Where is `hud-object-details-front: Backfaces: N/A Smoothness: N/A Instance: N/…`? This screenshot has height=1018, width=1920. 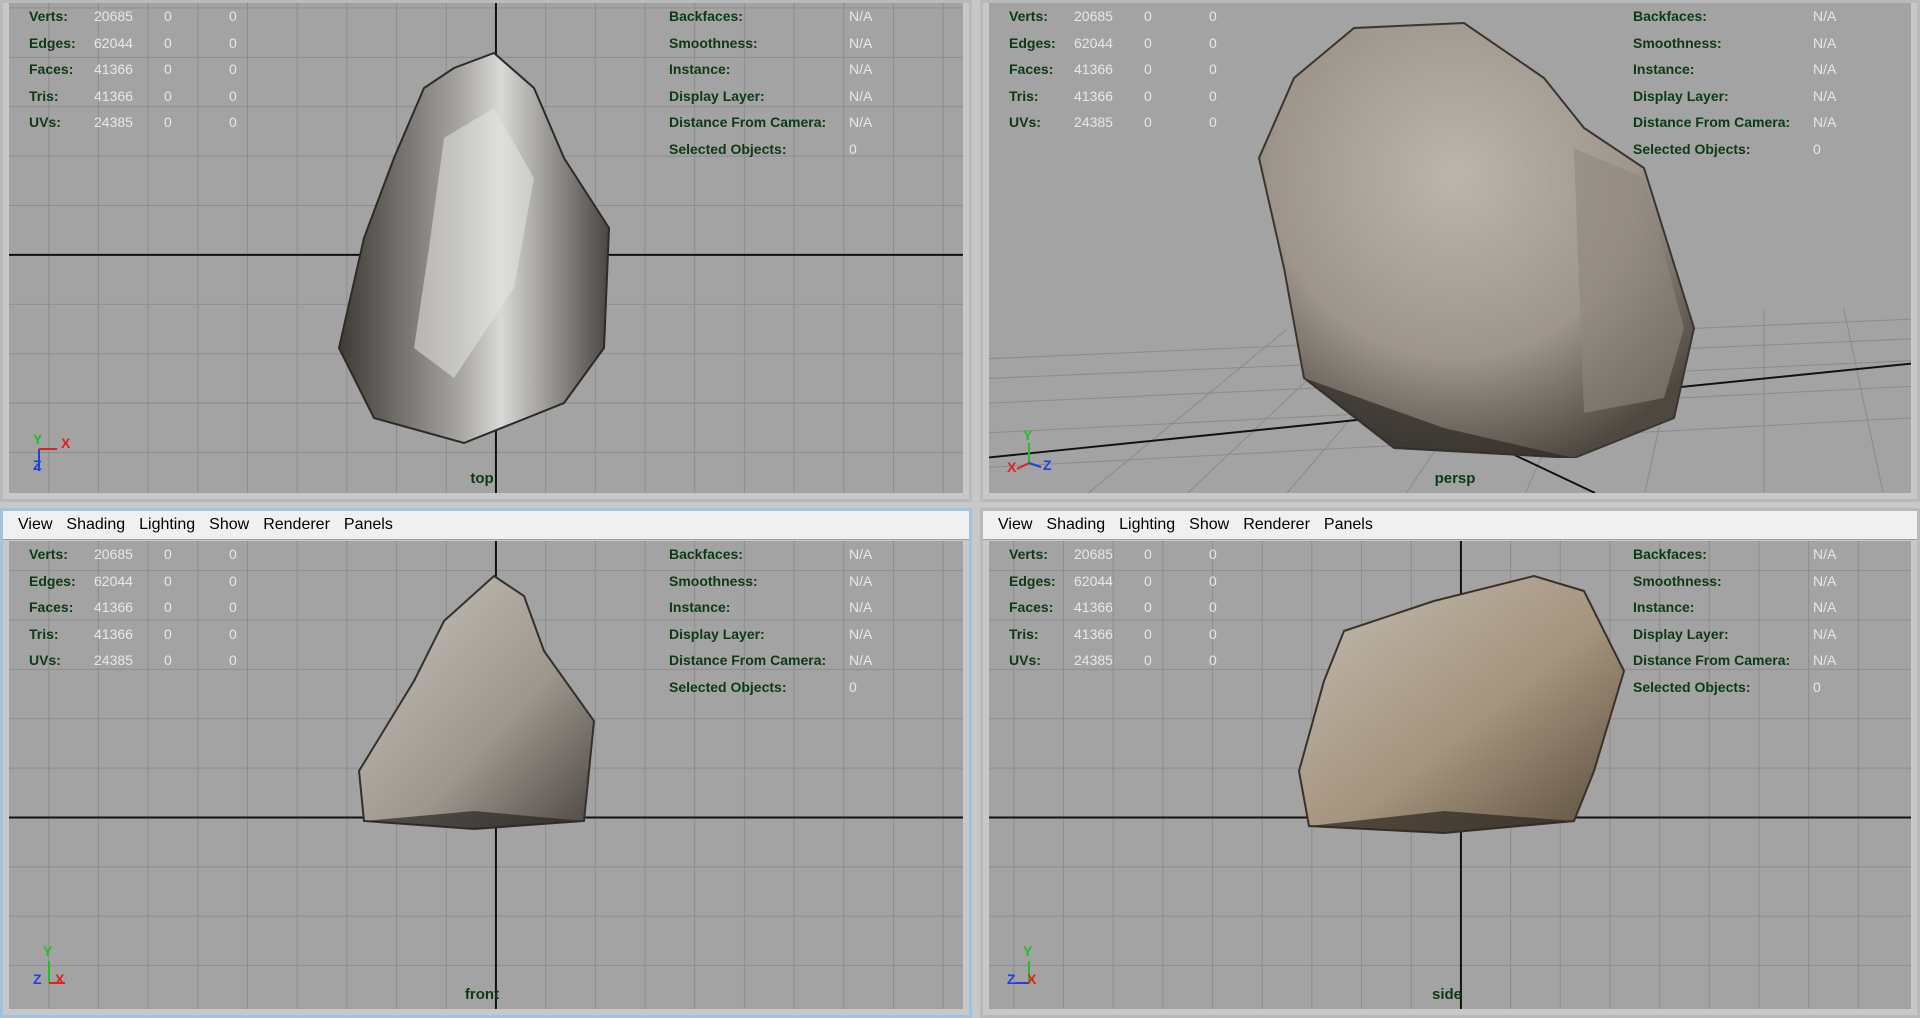 hud-object-details-front: Backfaces: N/A Smoothness: N/A Instance: N/… is located at coordinates (771, 620).